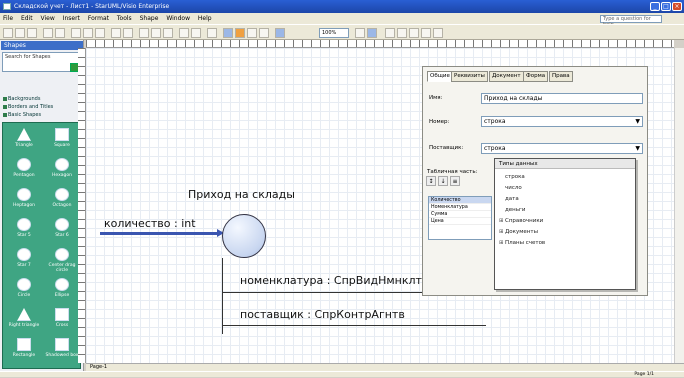 The image size is (684, 378). What do you see at coordinates (62, 289) in the screenshot?
I see `stencil-shape: Ellipse` at bounding box center [62, 289].